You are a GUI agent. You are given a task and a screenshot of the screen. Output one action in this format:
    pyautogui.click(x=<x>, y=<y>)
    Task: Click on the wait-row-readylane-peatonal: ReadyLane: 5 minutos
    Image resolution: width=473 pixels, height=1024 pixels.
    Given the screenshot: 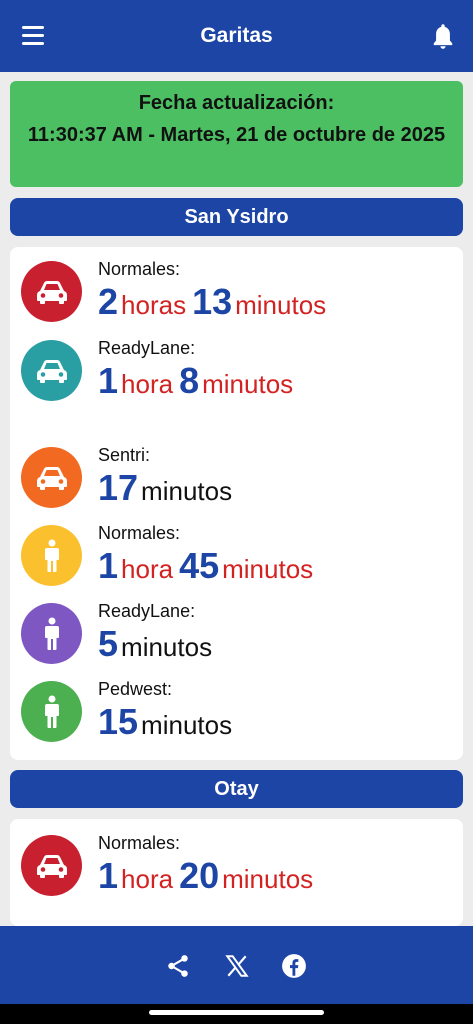 What is the action you would take?
    pyautogui.click(x=240, y=636)
    